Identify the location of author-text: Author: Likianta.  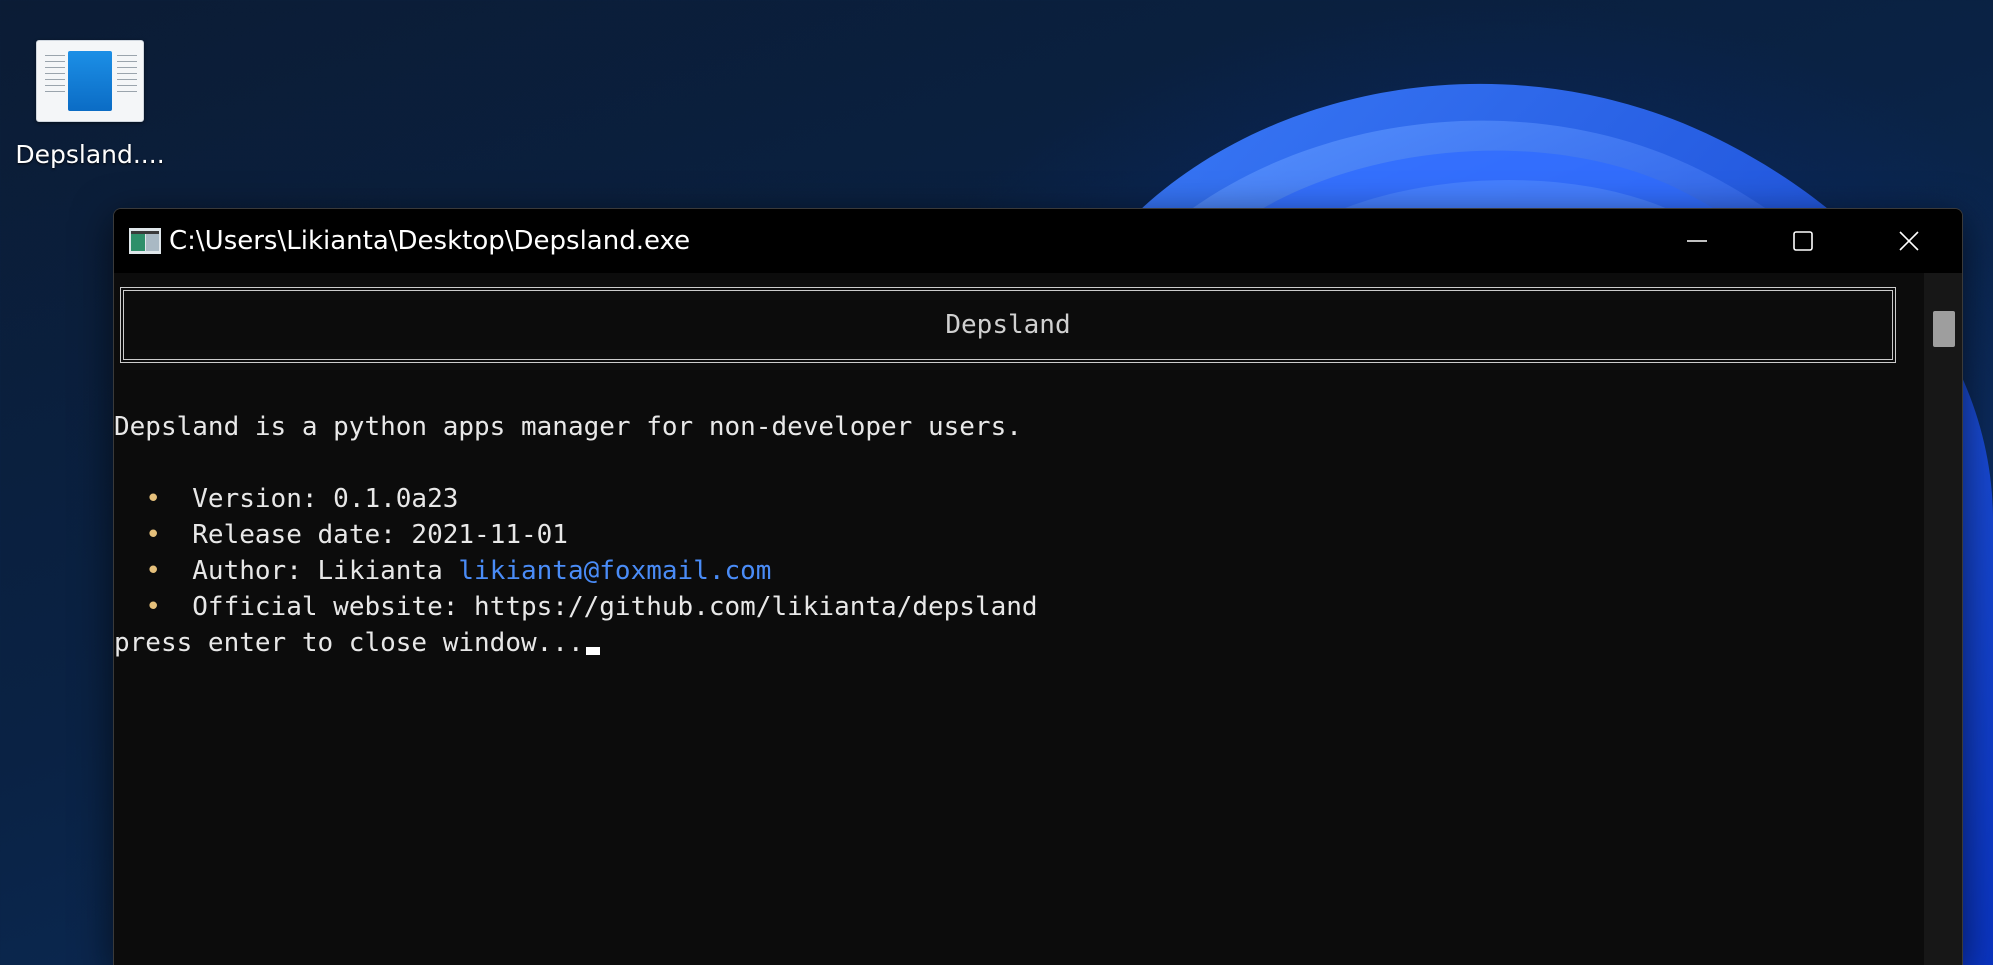
(325, 571).